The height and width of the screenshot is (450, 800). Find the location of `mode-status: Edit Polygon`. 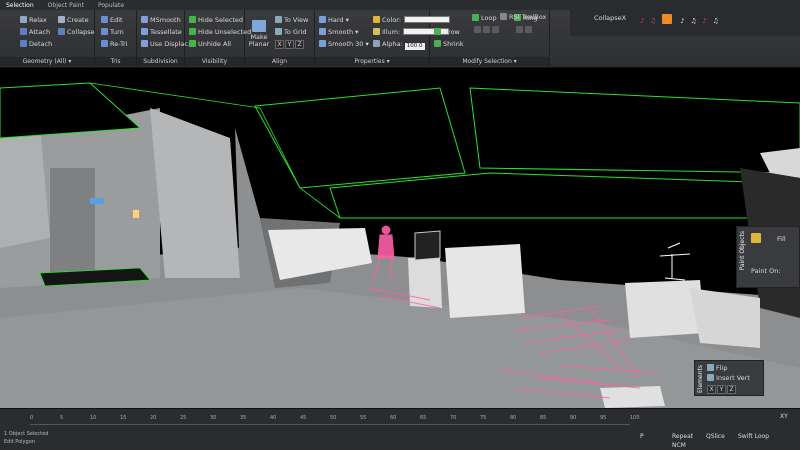

mode-status: Edit Polygon is located at coordinates (19, 442).